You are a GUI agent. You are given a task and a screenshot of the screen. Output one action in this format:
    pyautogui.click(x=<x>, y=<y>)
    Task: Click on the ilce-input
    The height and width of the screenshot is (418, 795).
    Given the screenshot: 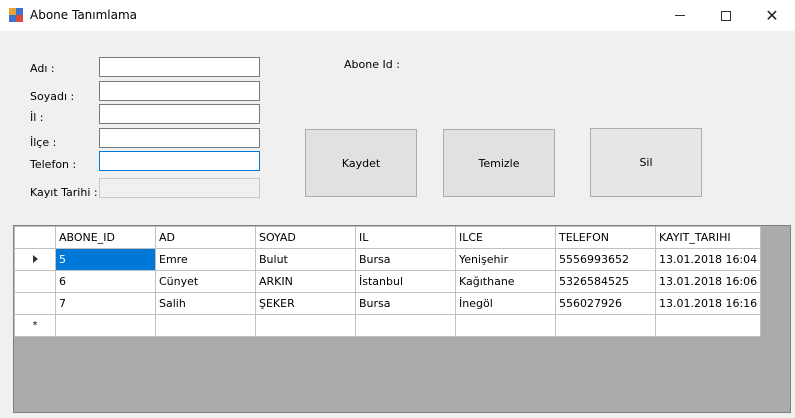 What is the action you would take?
    pyautogui.click(x=179, y=138)
    